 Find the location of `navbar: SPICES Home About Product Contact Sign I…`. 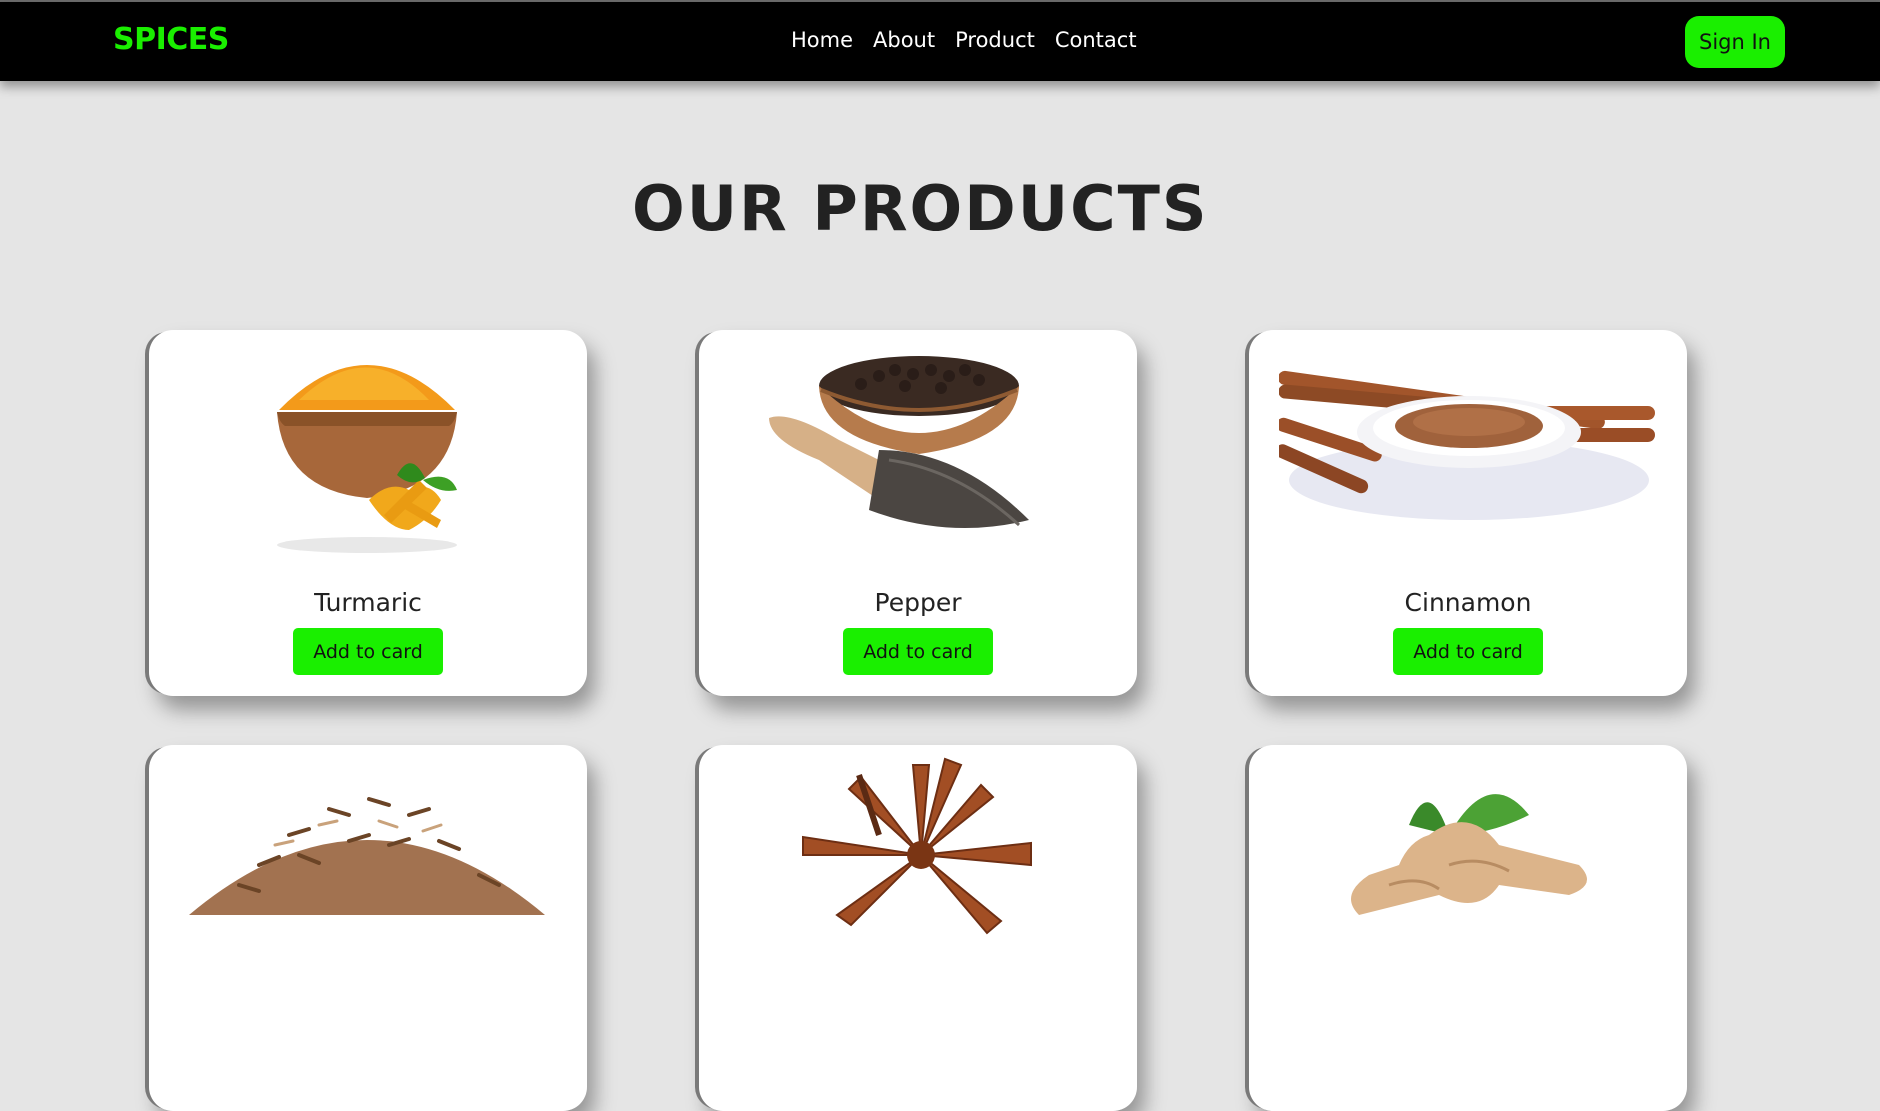

navbar: SPICES Home About Product Contact Sign I… is located at coordinates (940, 41).